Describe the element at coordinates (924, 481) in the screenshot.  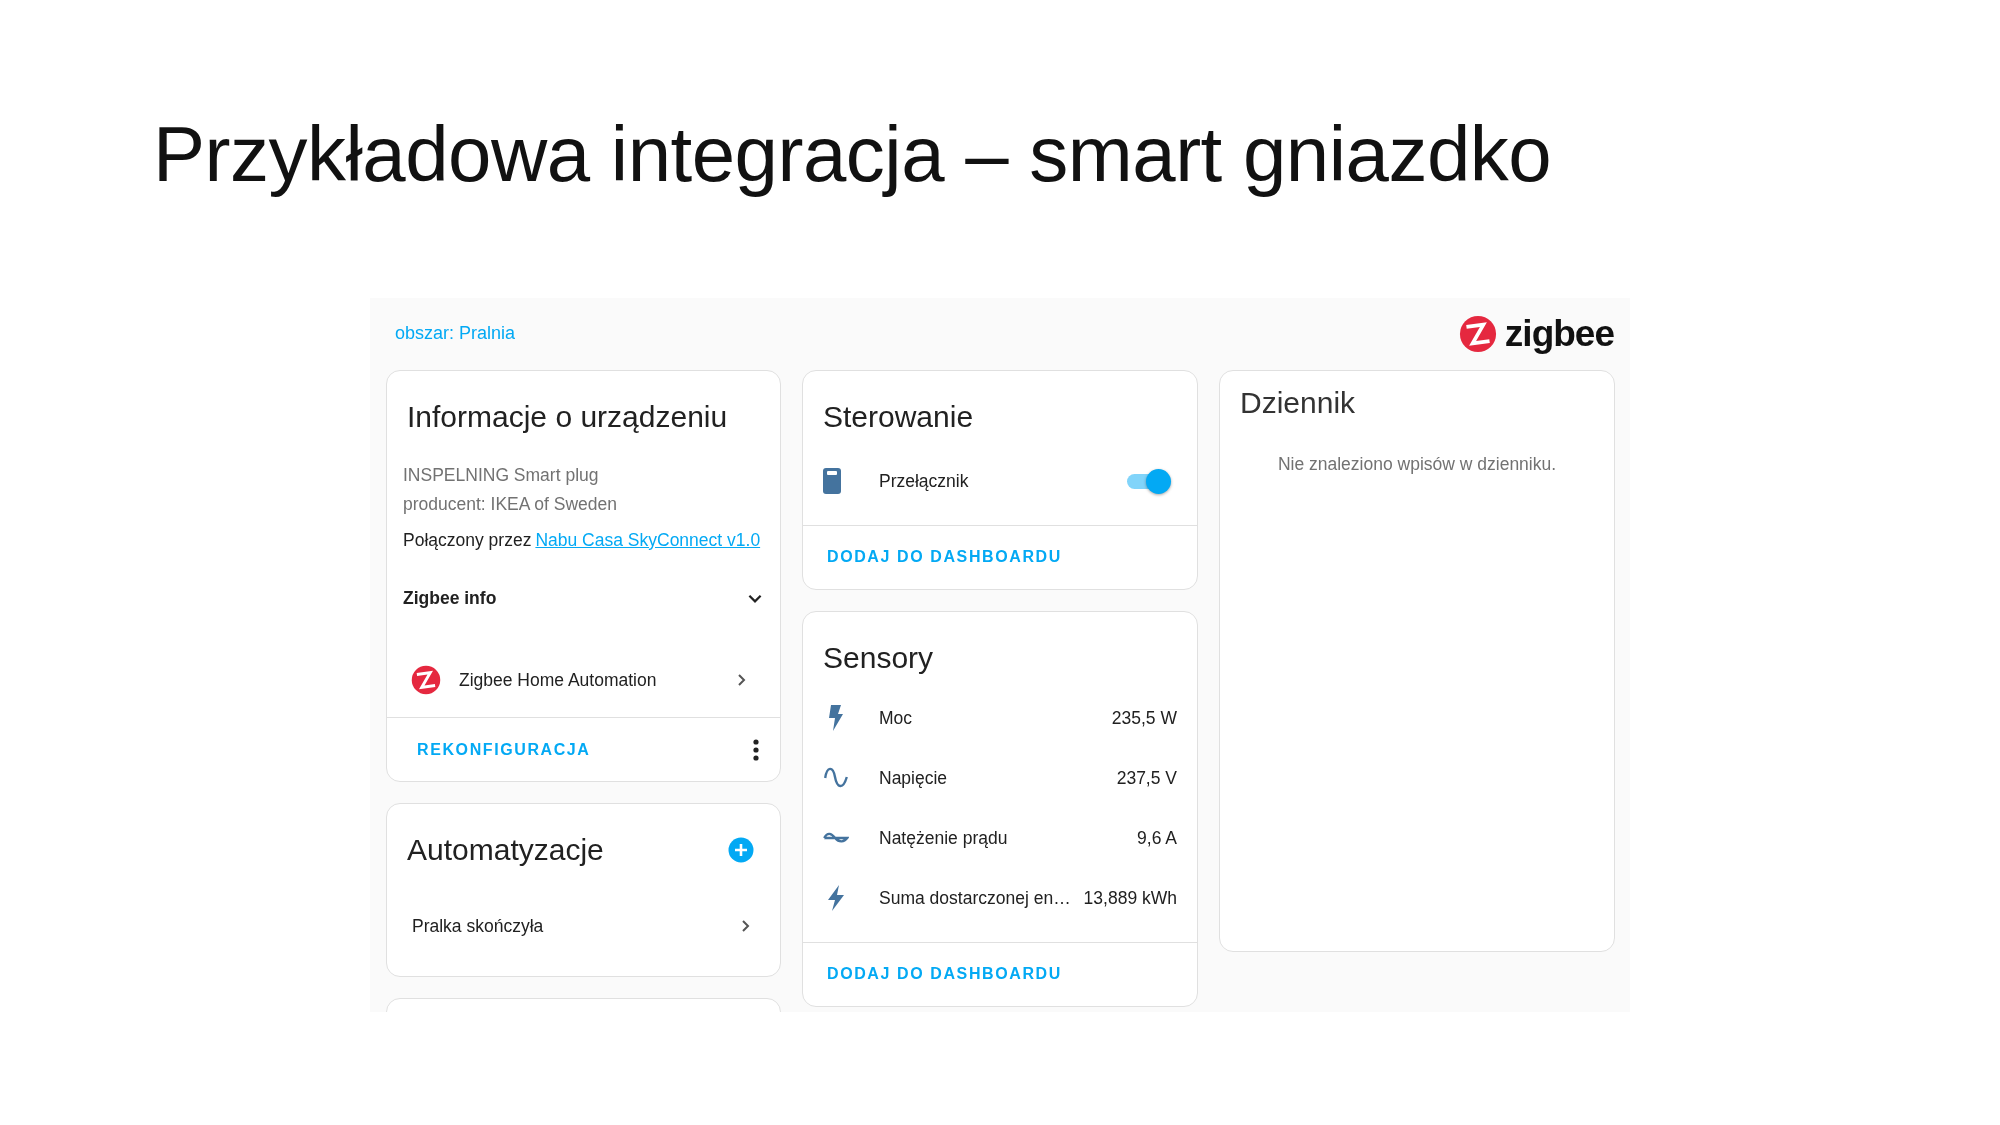
I see `control-label: Przełącznik` at that location.